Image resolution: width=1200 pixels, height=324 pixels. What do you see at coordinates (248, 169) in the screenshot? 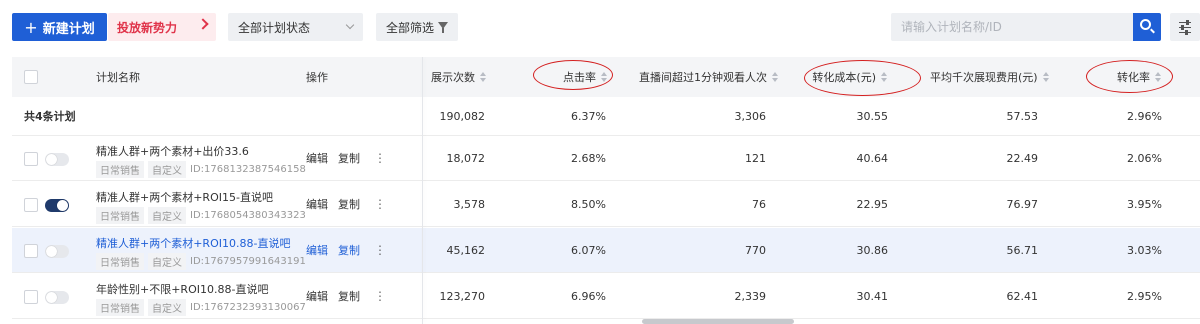
I see `plan-id: ID:1768132387546158` at bounding box center [248, 169].